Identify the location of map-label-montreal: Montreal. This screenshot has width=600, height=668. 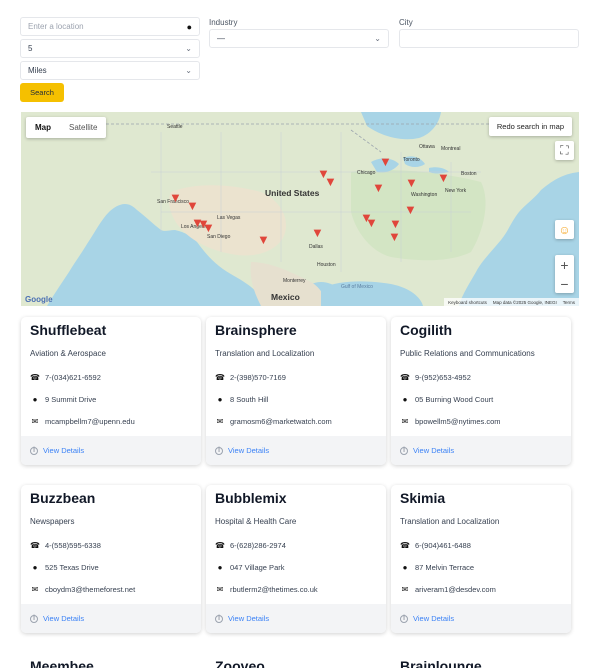
(451, 149).